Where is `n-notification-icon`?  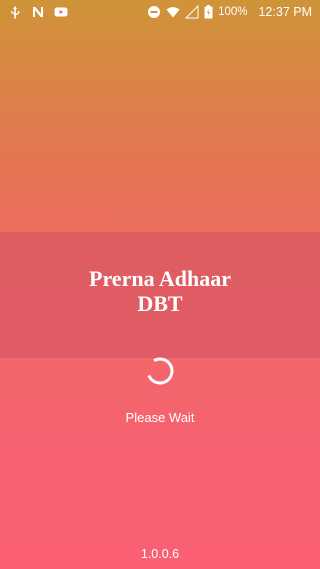 n-notification-icon is located at coordinates (38, 12).